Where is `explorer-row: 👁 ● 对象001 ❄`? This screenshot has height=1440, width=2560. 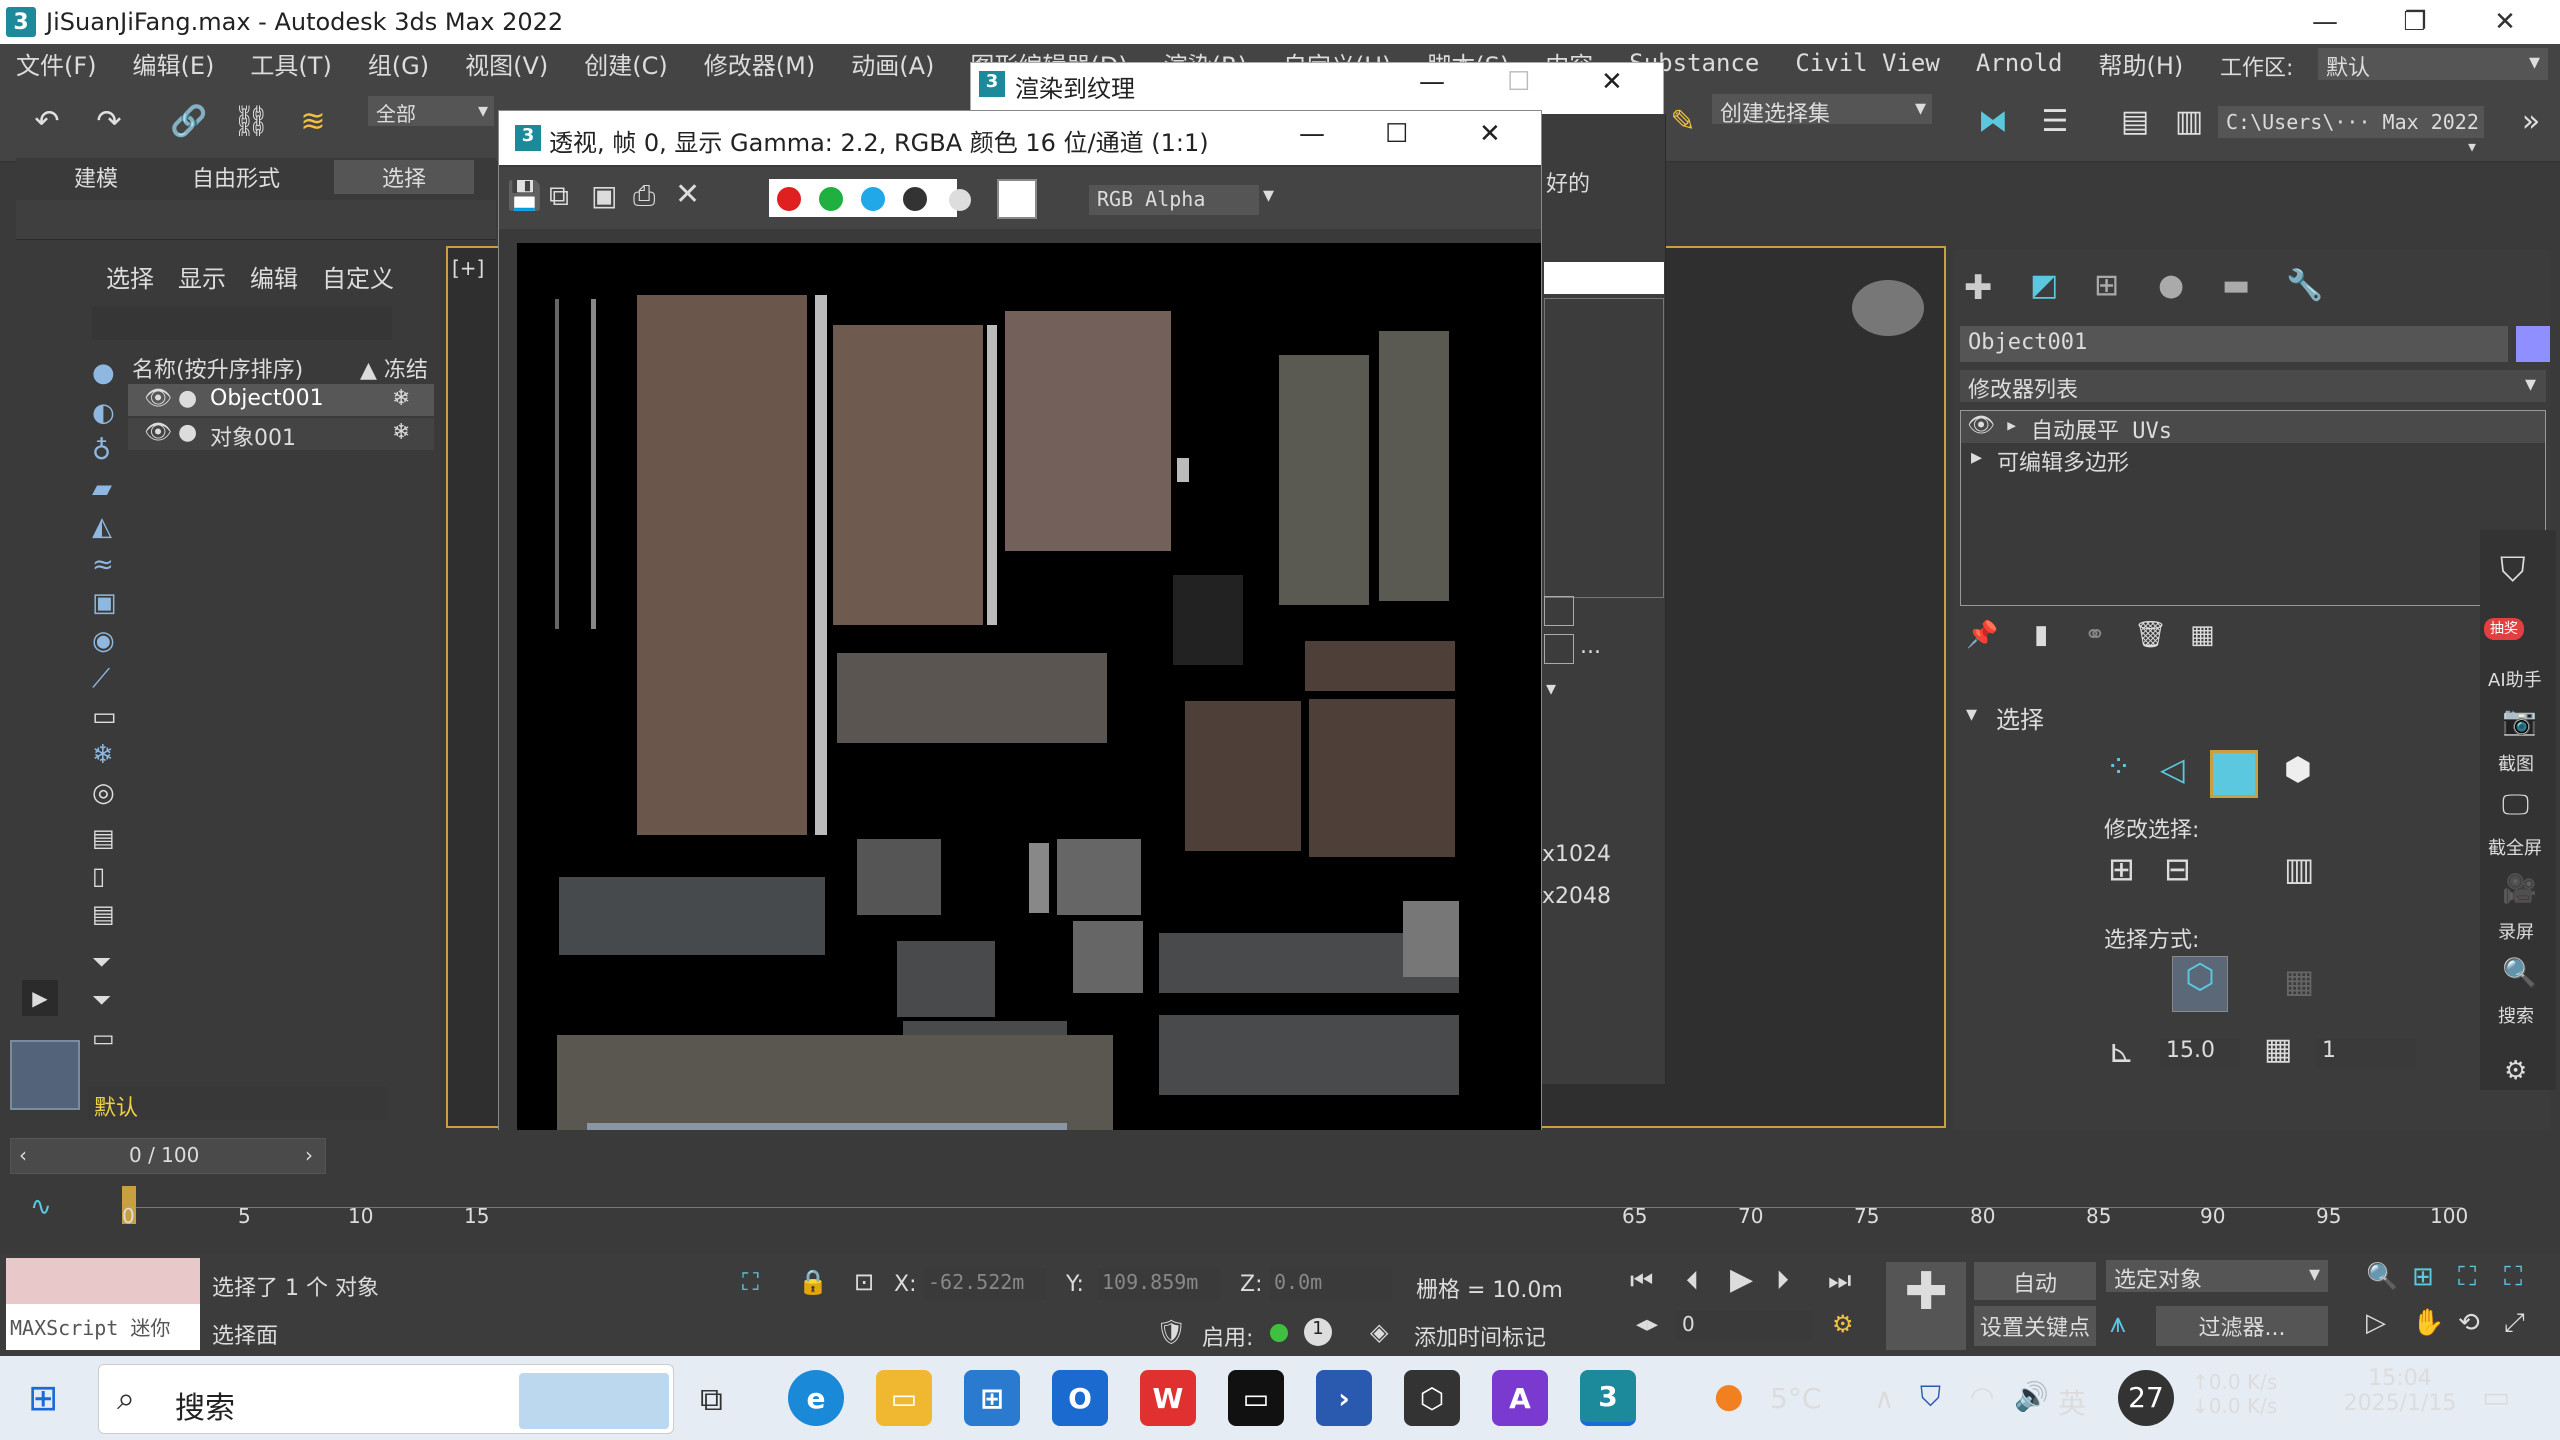
explorer-row: 👁 ● 对象001 ❄ is located at coordinates (281, 434).